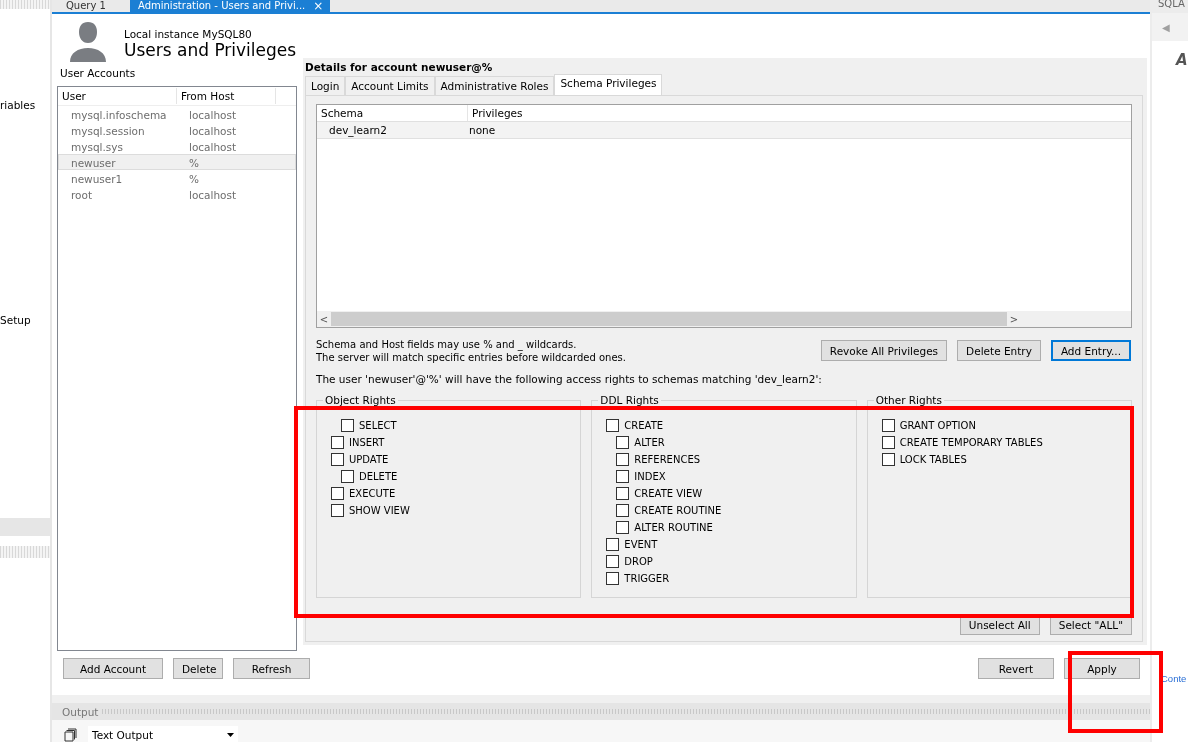 The height and width of the screenshot is (742, 1188). Describe the element at coordinates (390, 85) in the screenshot. I see `tab: Account Limits` at that location.